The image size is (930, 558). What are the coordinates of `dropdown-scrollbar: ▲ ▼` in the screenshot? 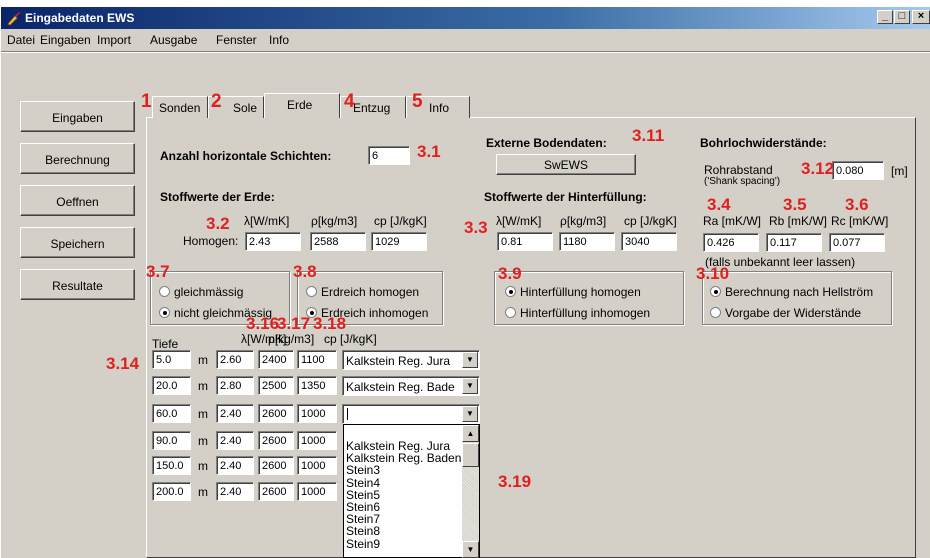 It's located at (470, 491).